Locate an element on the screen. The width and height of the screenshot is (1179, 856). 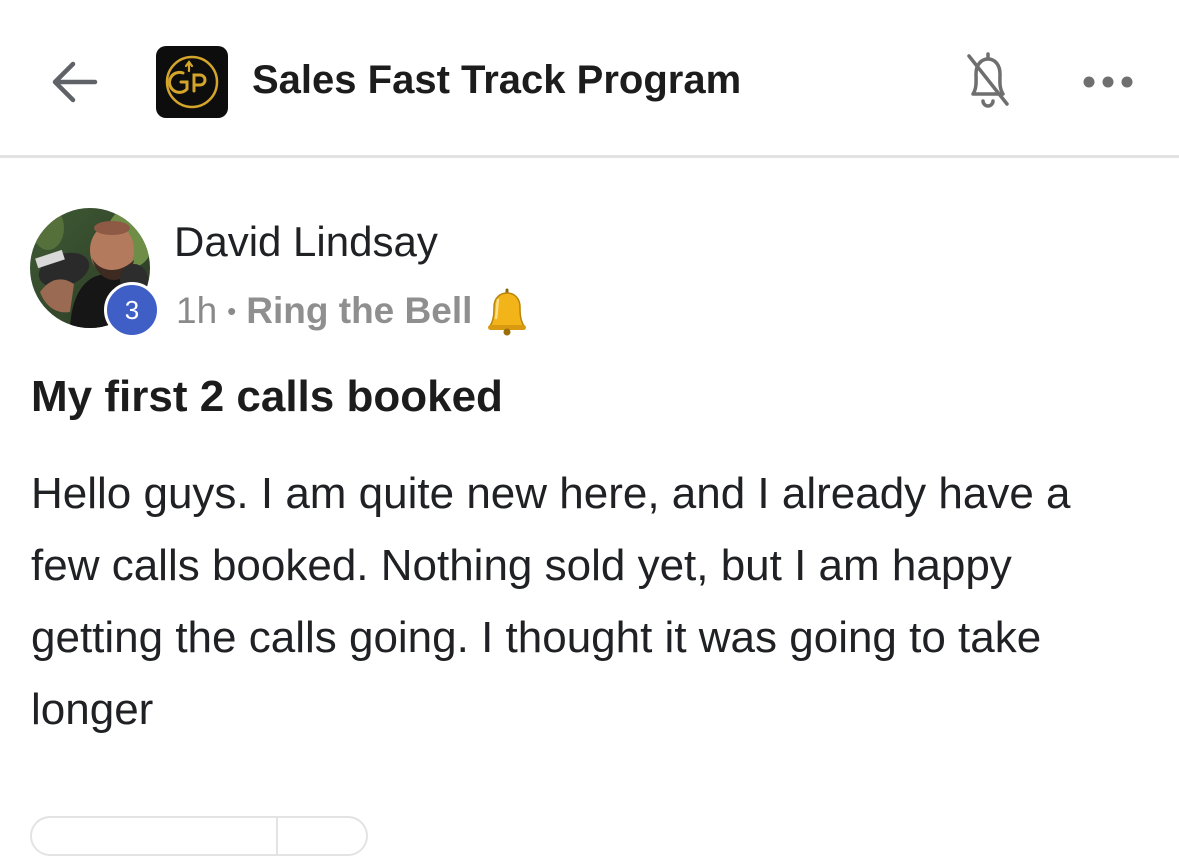
bell-emoji-icon is located at coordinates (507, 311).